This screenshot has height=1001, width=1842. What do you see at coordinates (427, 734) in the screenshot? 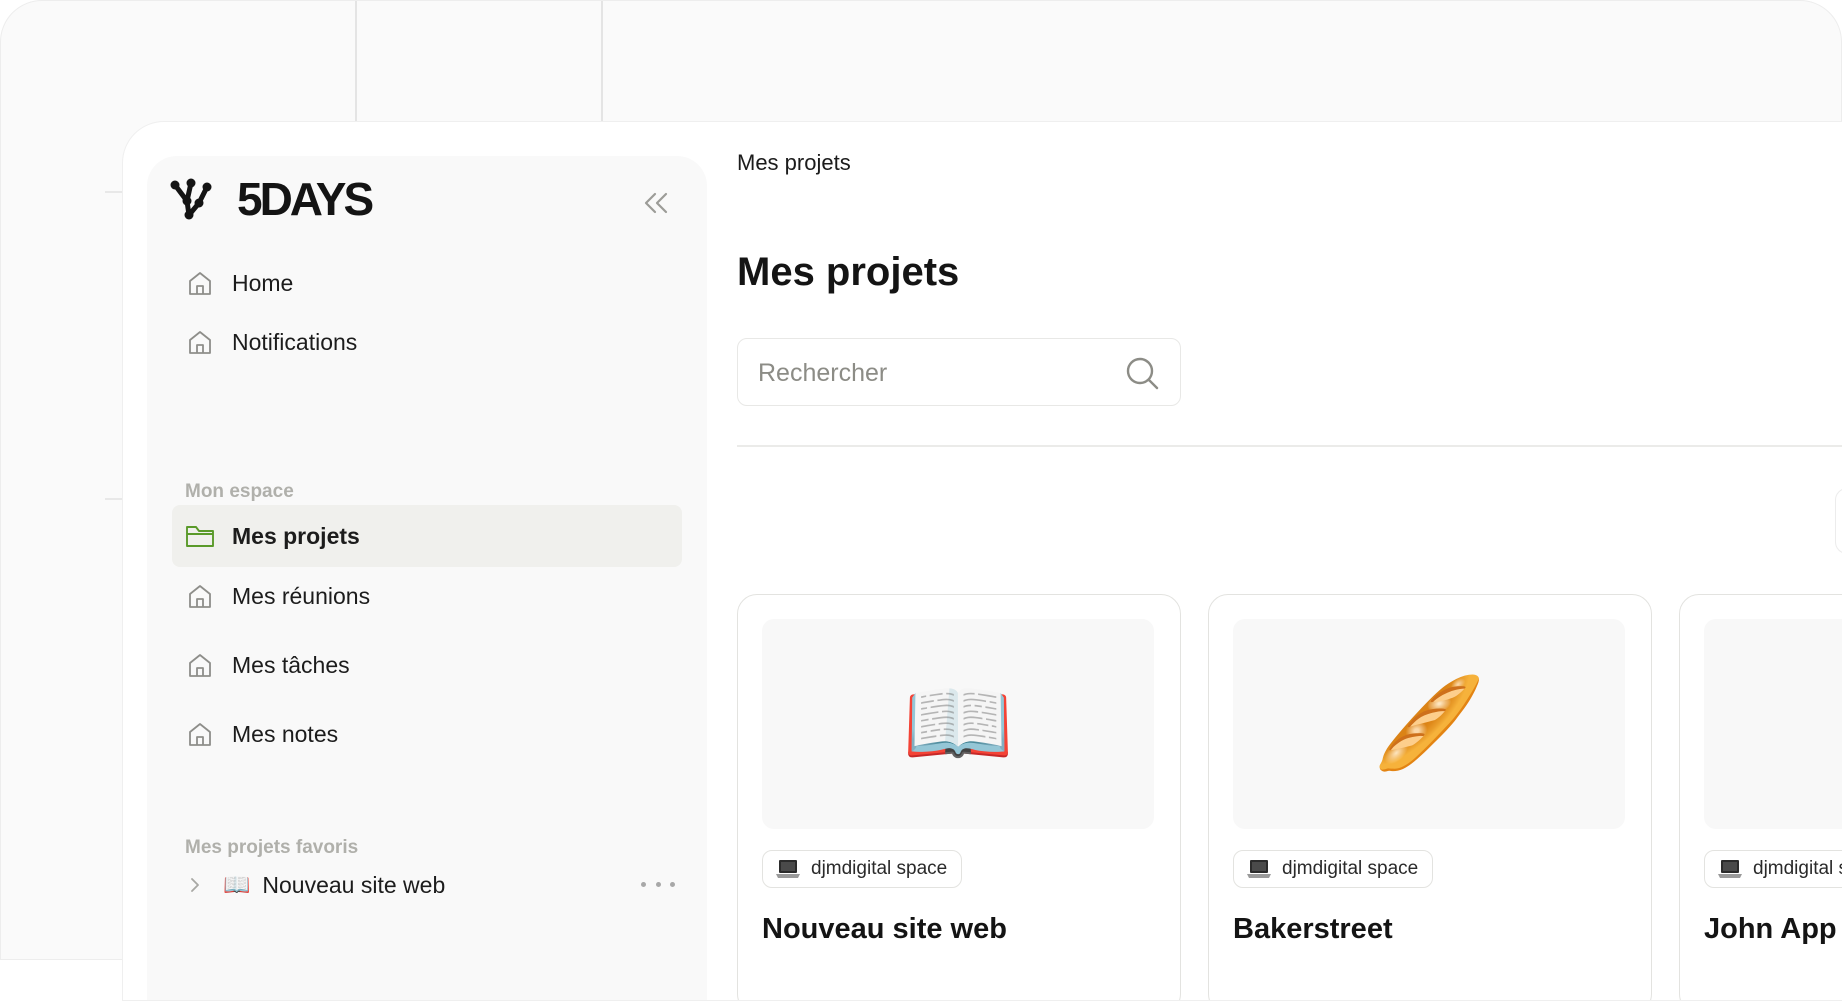
I see `nav-item-notes: Mes notes` at bounding box center [427, 734].